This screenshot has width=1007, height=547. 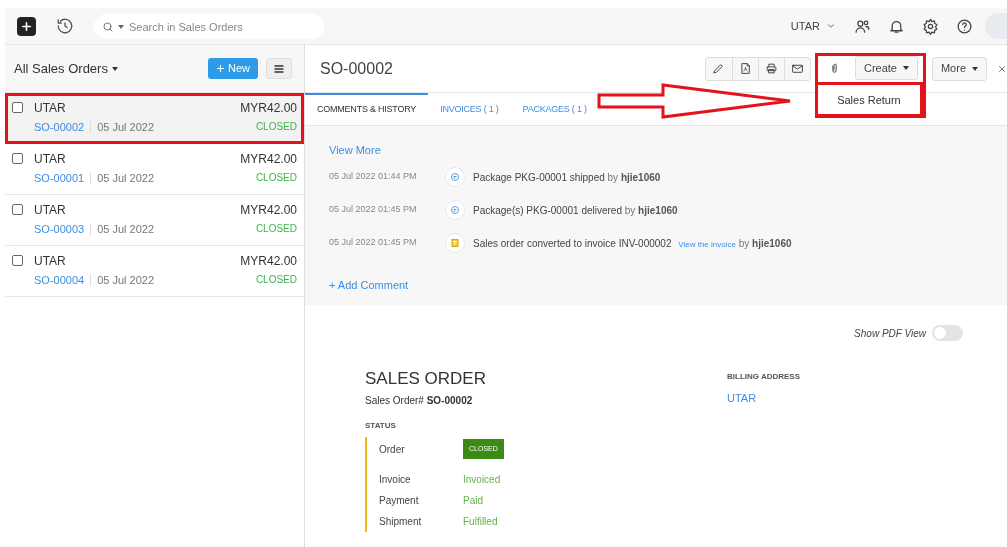 I want to click on toggle-switch, so click(x=947, y=333).